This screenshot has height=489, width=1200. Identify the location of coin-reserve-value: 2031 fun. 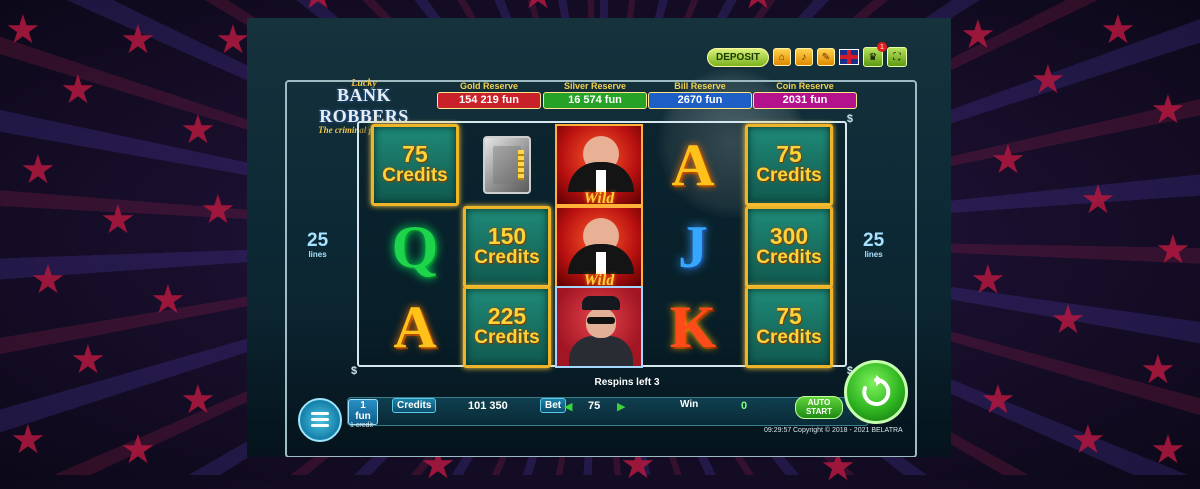
(805, 100).